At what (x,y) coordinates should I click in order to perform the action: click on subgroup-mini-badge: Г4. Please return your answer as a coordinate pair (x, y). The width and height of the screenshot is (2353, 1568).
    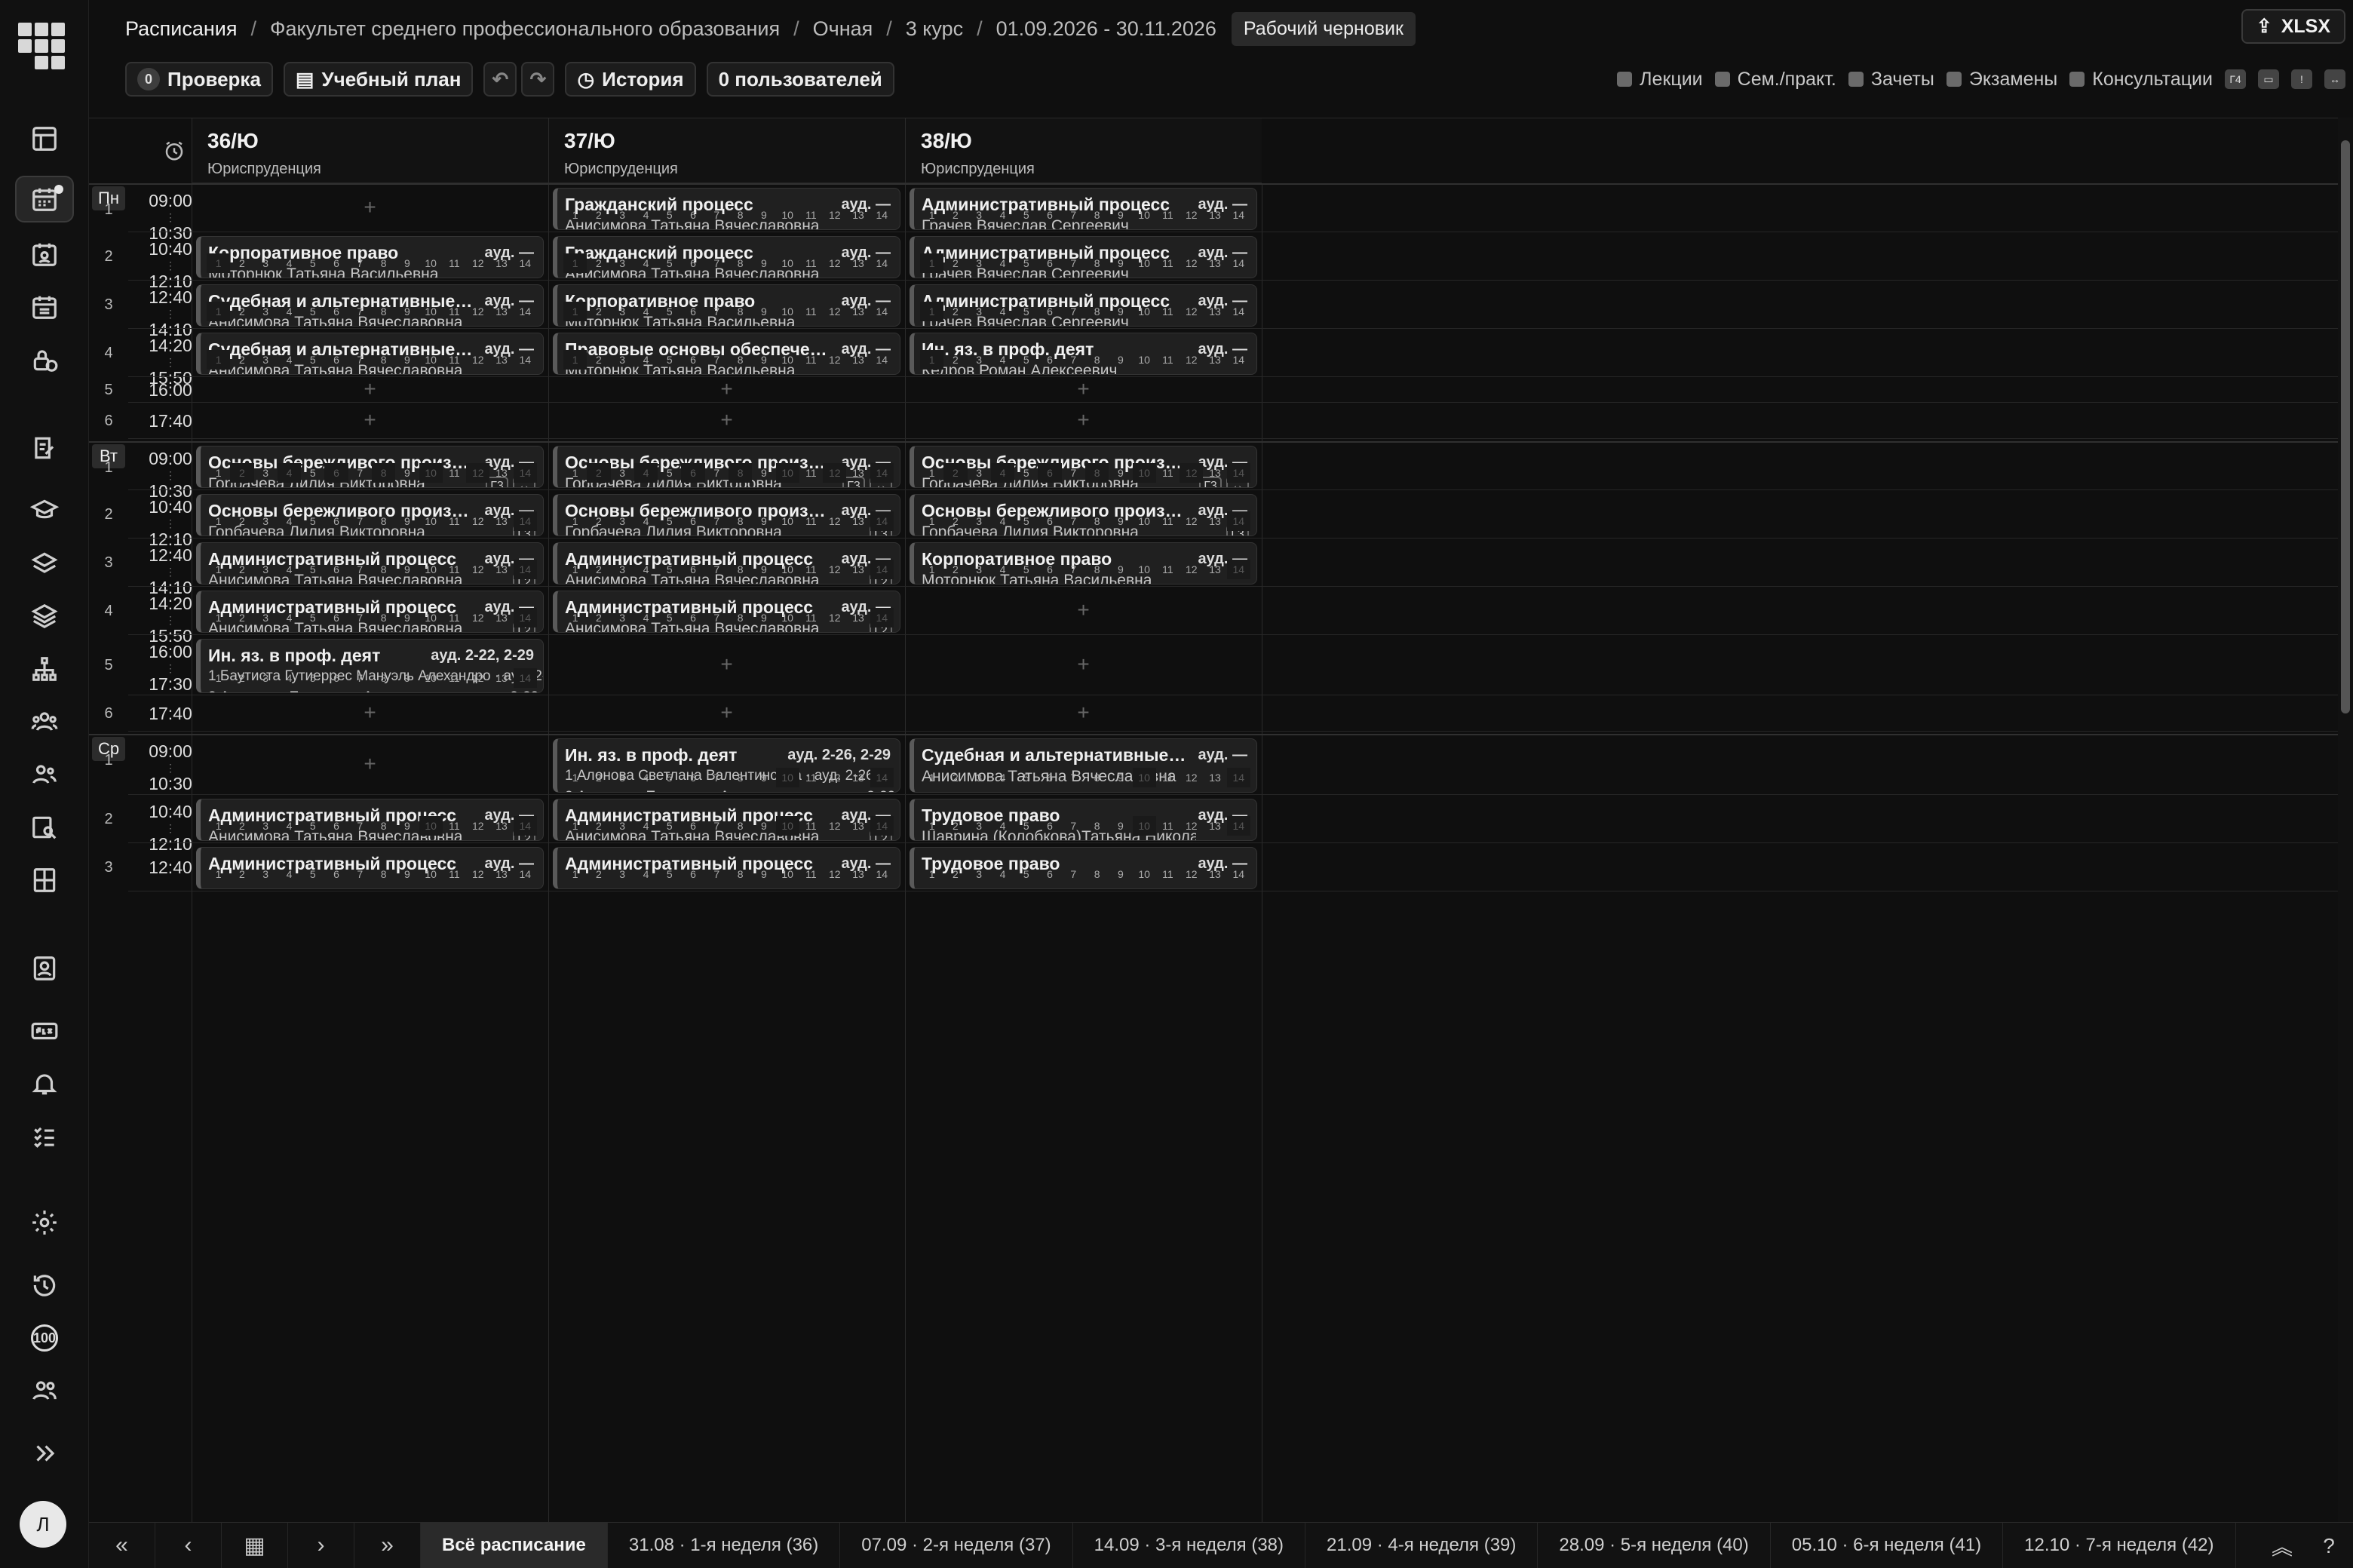
    Looking at the image, I should click on (2235, 79).